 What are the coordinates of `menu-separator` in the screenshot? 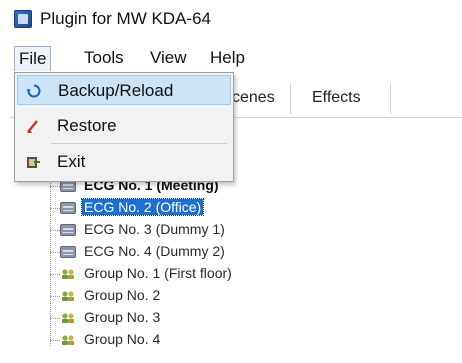 It's located at (139, 143).